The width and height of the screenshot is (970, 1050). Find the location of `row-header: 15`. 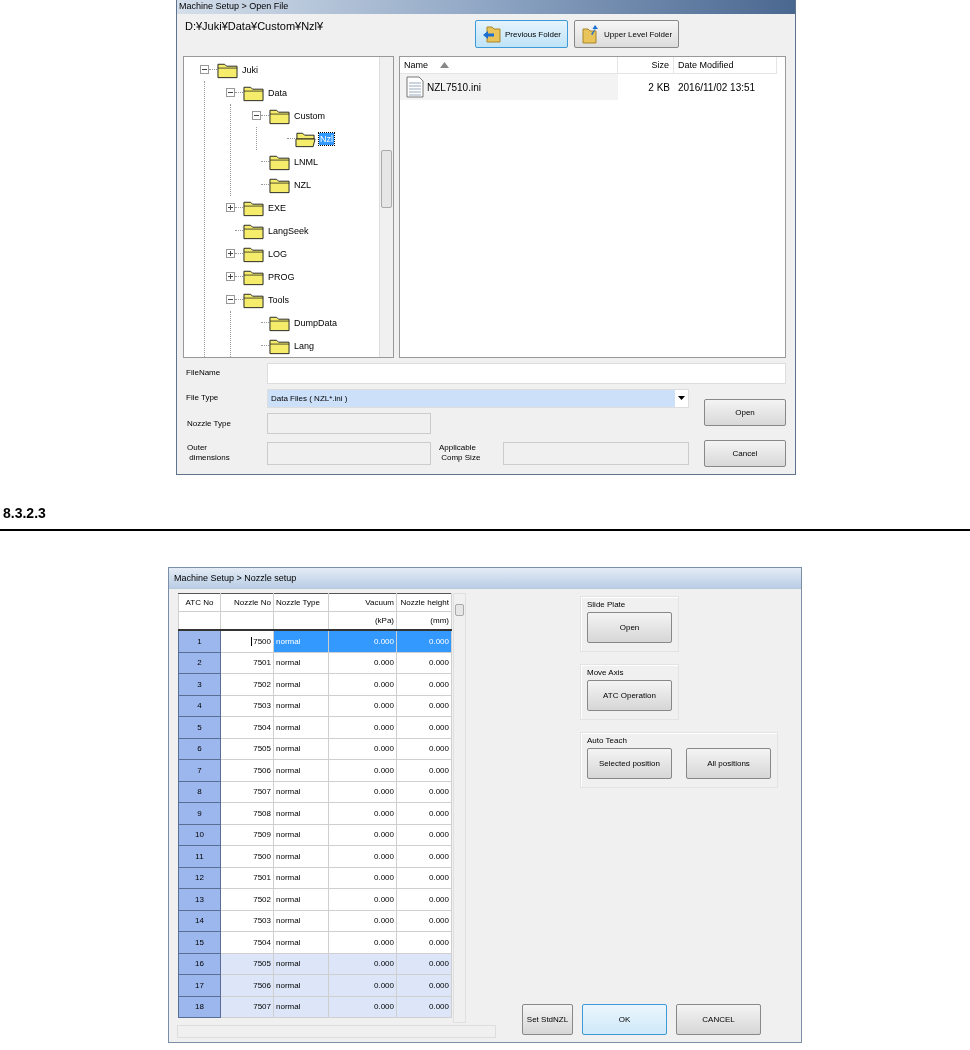

row-header: 15 is located at coordinates (199, 942).